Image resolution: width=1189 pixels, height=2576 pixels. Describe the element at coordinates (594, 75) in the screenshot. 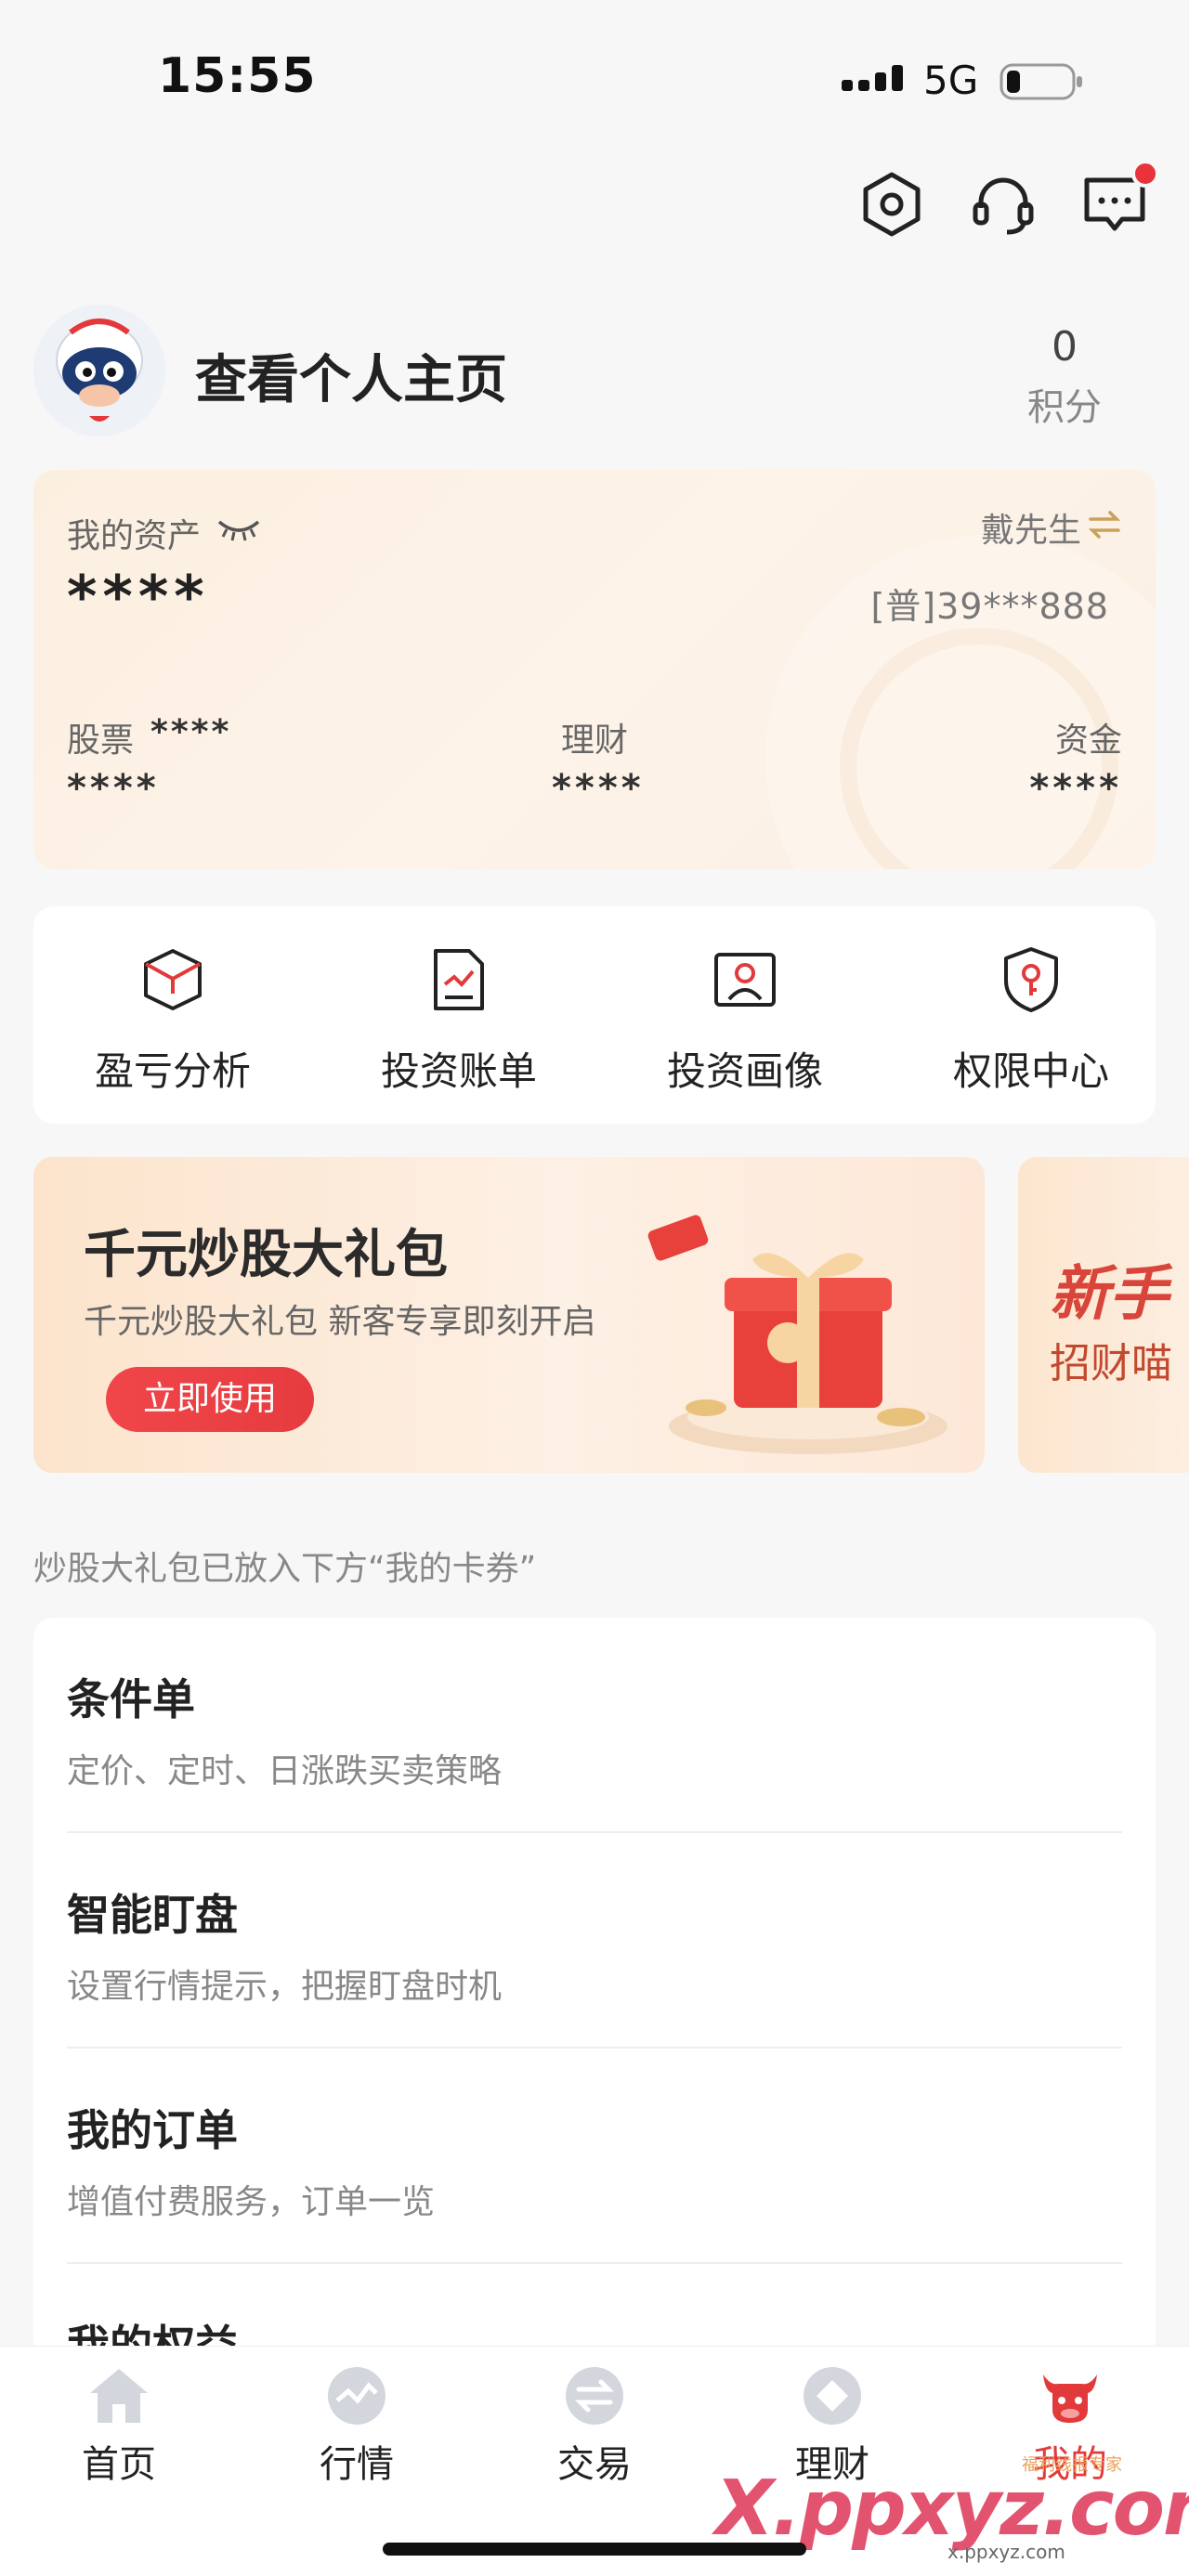

I see `status-bar: 15:55 5G` at that location.